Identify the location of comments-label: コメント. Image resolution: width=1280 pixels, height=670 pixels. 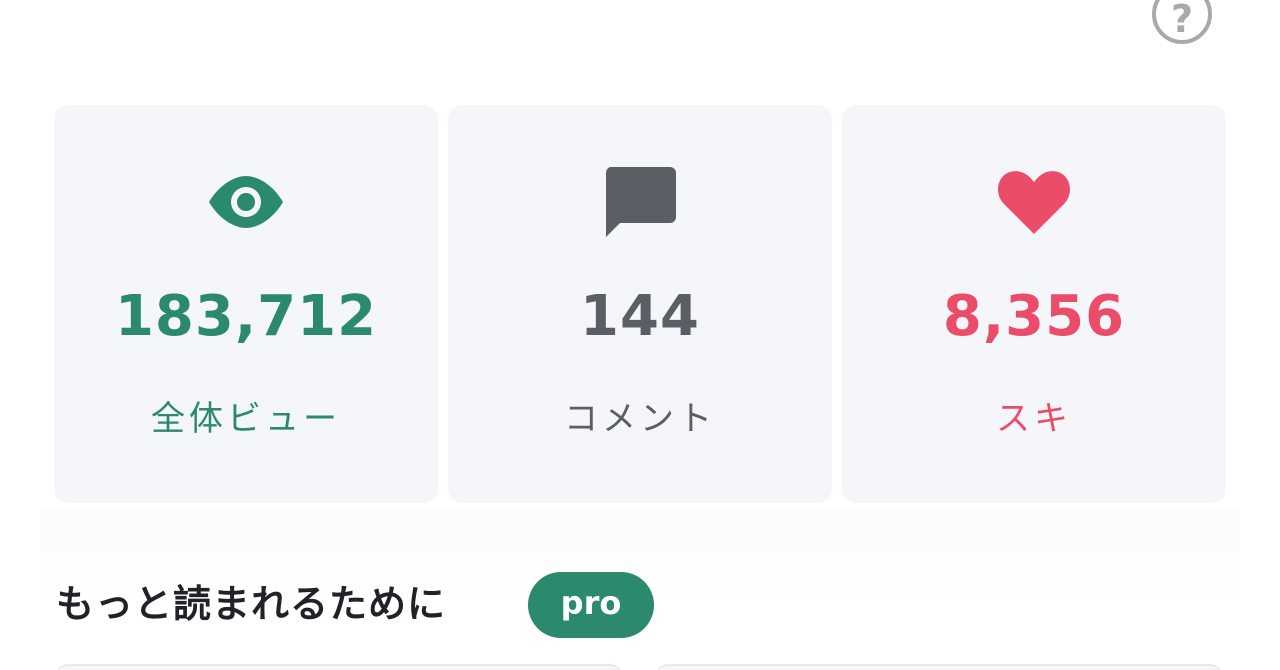
(640, 419).